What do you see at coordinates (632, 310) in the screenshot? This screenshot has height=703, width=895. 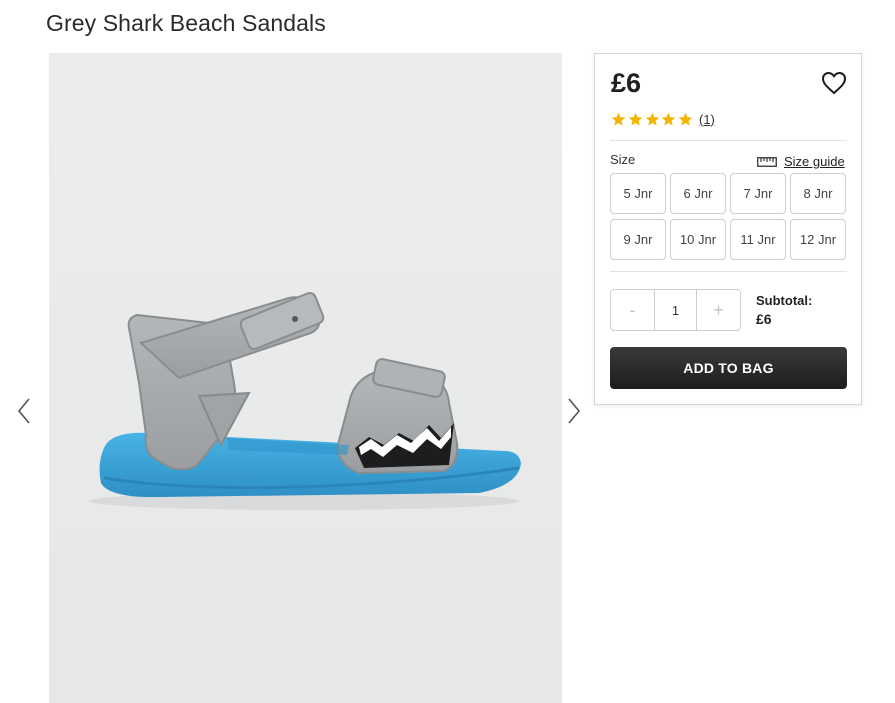 I see `quantity-decrease-button: -` at bounding box center [632, 310].